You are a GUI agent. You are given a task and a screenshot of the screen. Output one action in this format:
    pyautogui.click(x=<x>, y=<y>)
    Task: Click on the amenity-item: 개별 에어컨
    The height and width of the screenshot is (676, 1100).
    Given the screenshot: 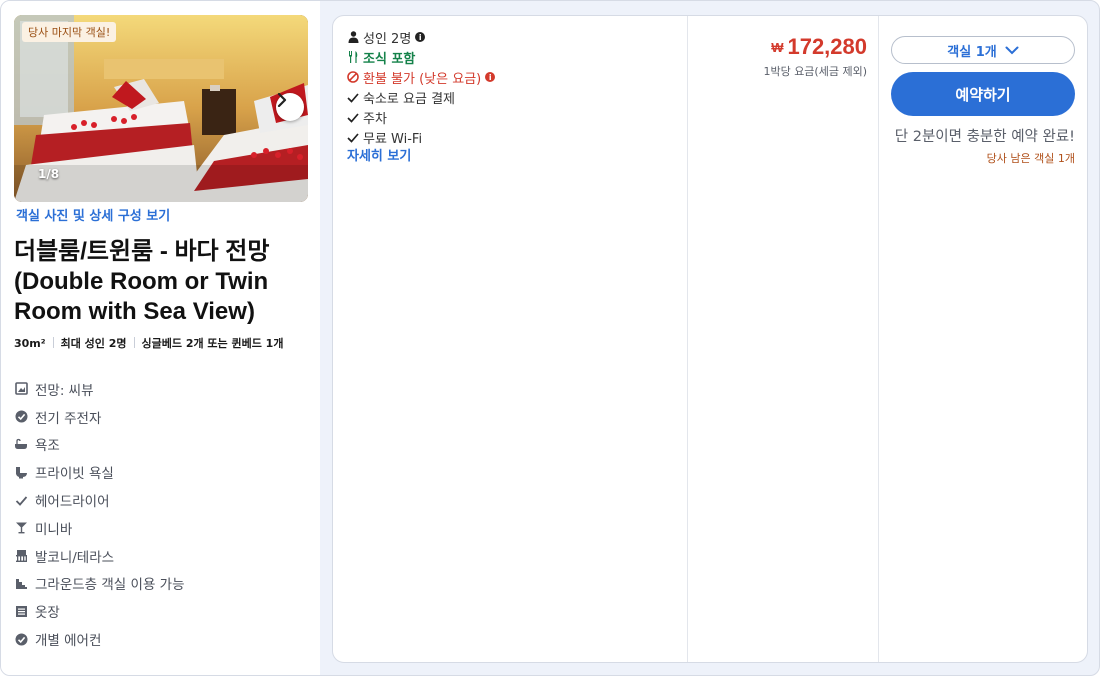 What is the action you would take?
    pyautogui.click(x=99, y=639)
    